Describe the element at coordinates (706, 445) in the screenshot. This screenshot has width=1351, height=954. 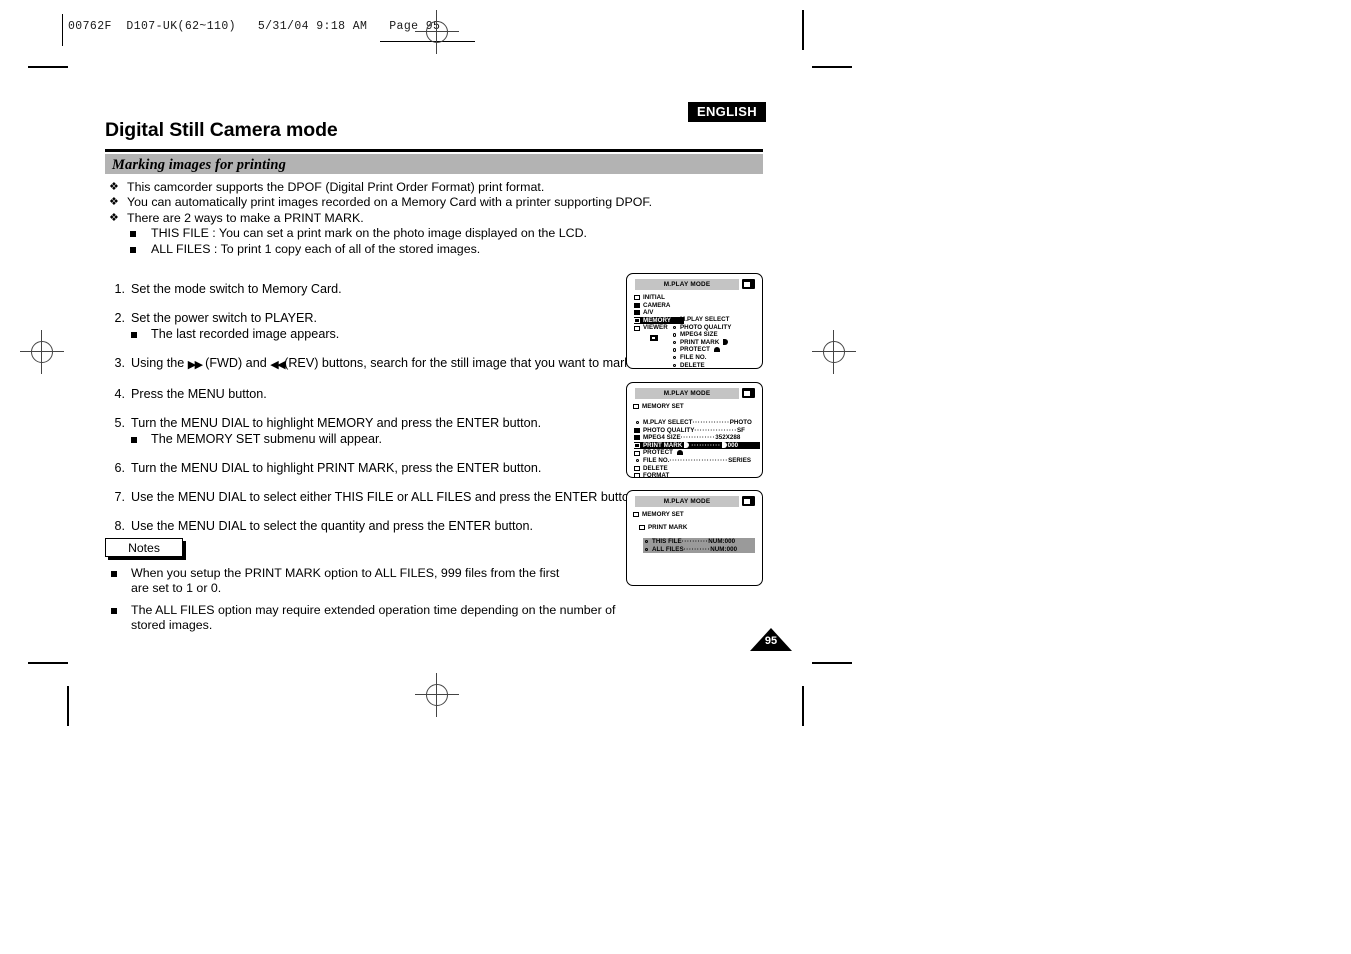
I see `row-dots: ···········` at that location.